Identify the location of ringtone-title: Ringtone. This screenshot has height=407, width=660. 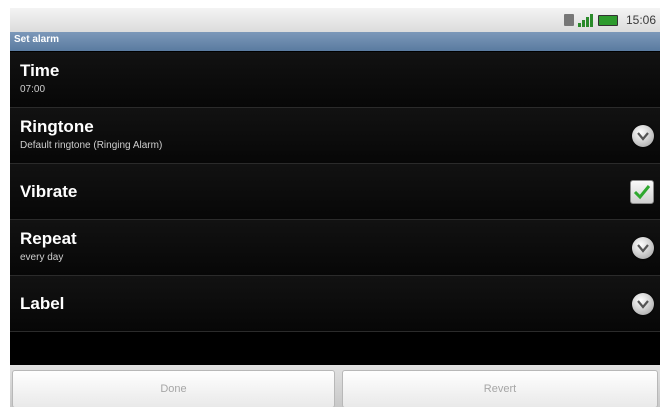
(57, 126).